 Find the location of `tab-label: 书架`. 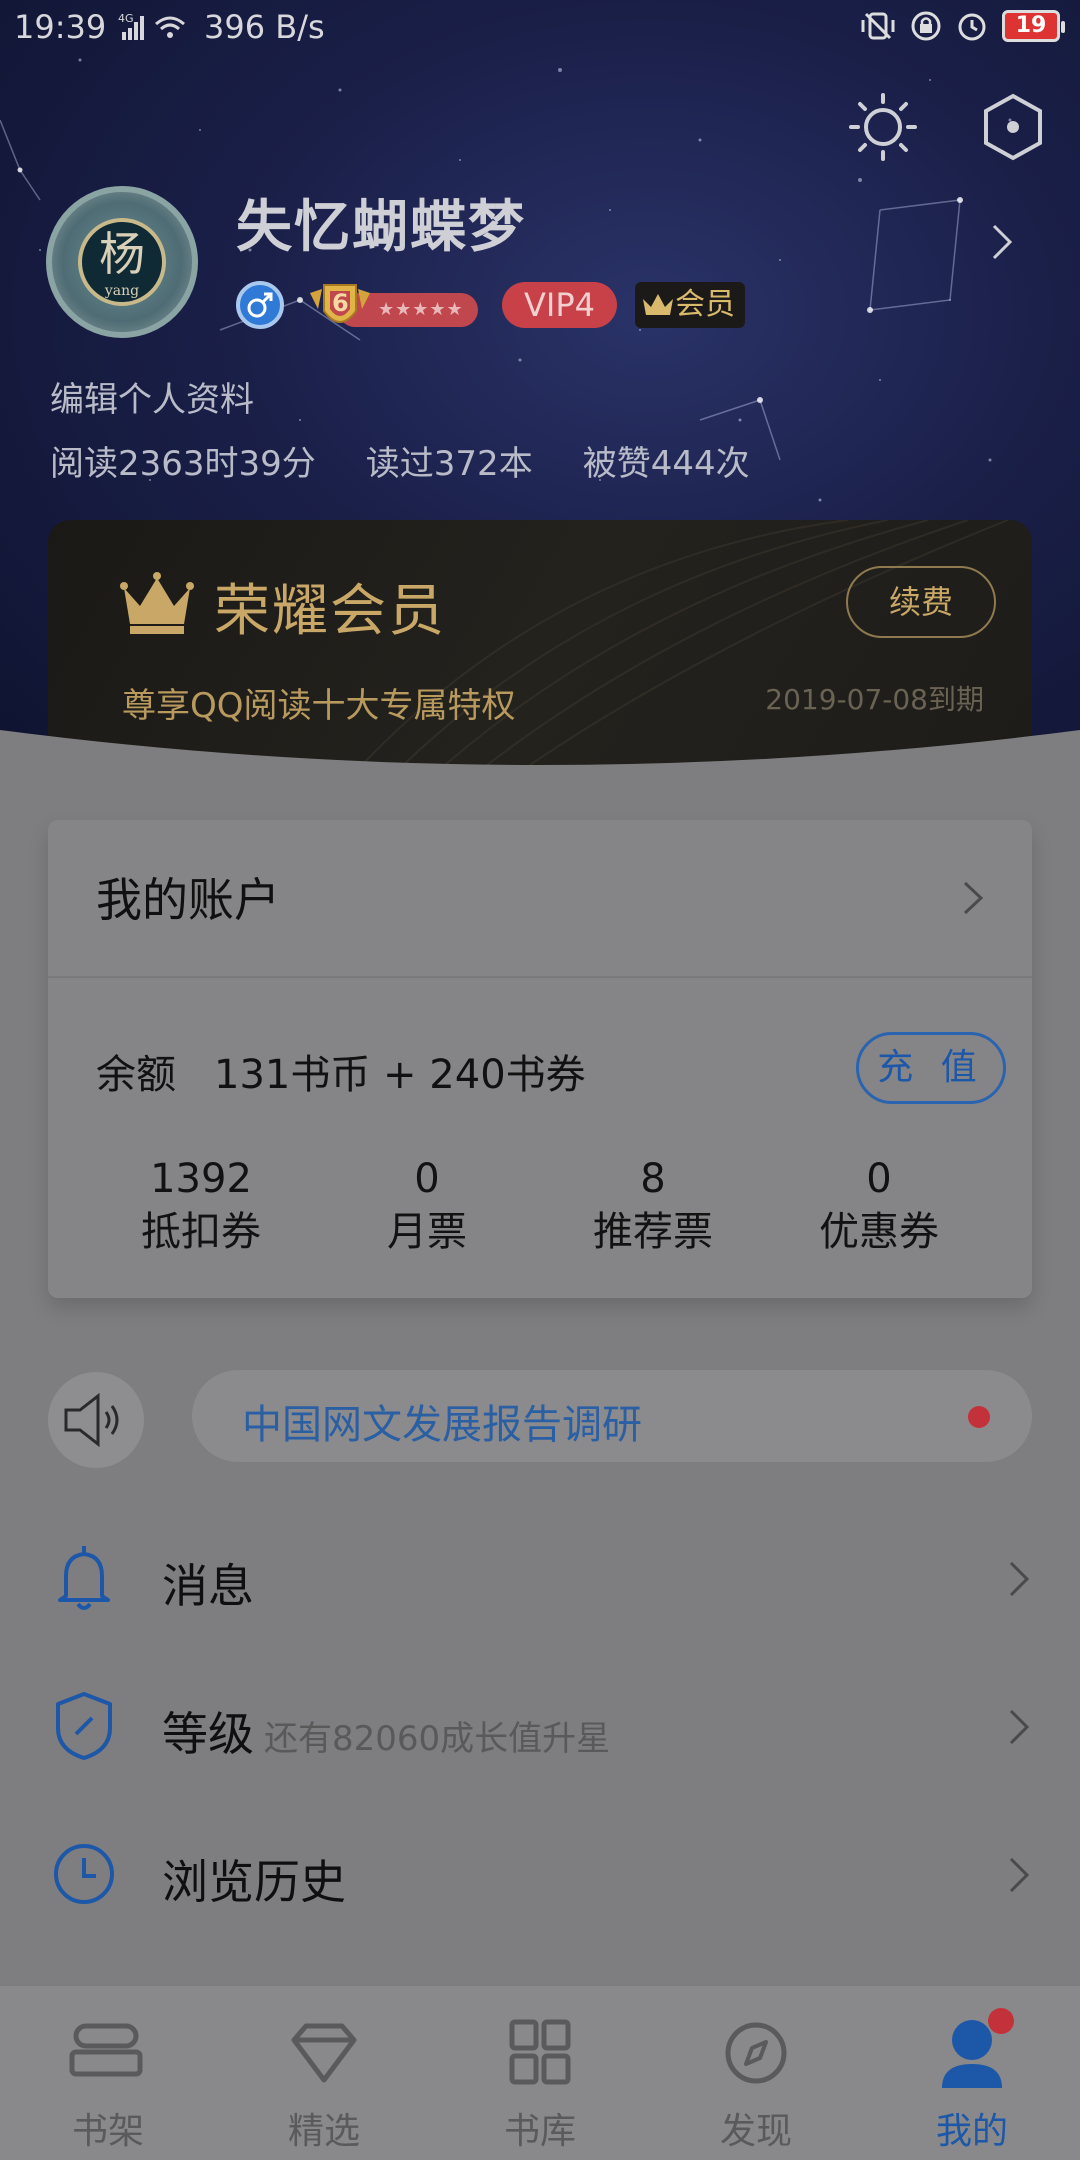

tab-label: 书架 is located at coordinates (107, 2131).